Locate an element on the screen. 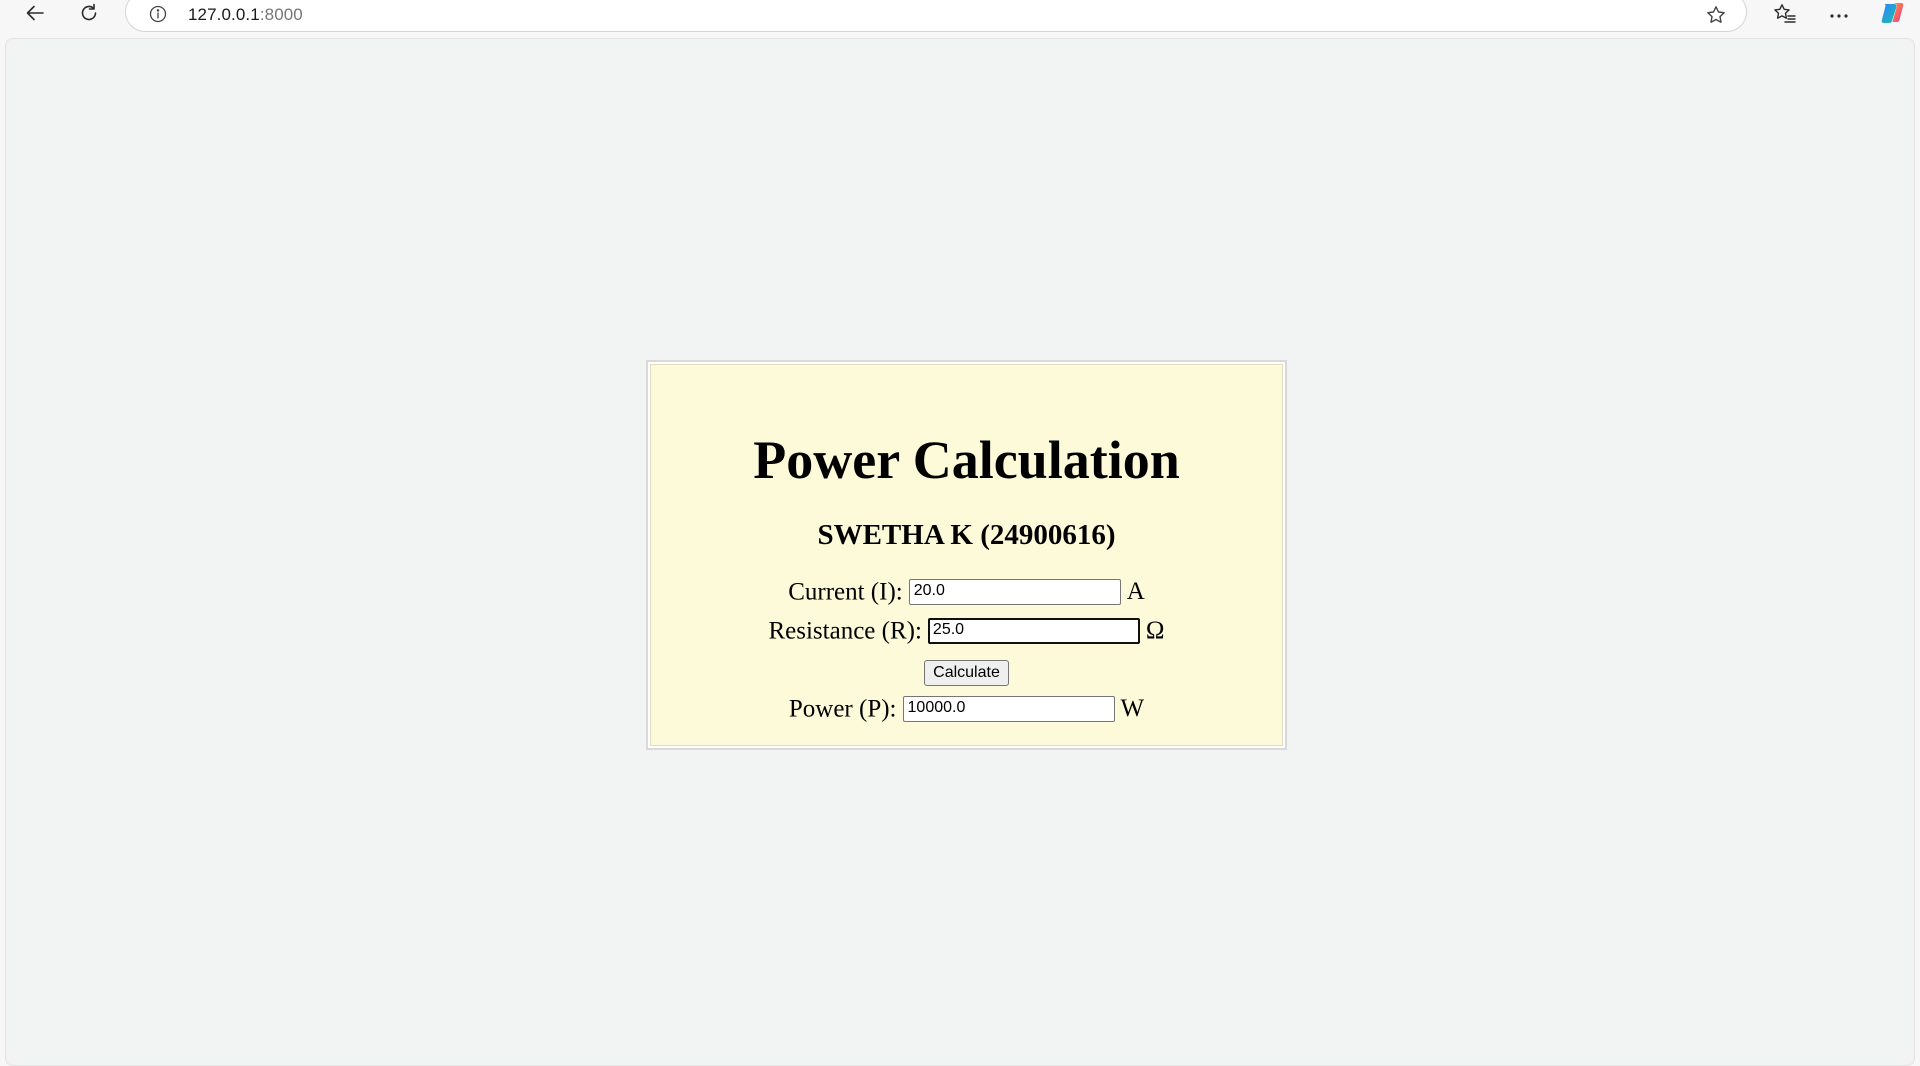 This screenshot has height=1066, width=1920. copilot-button is located at coordinates (1893, 15).